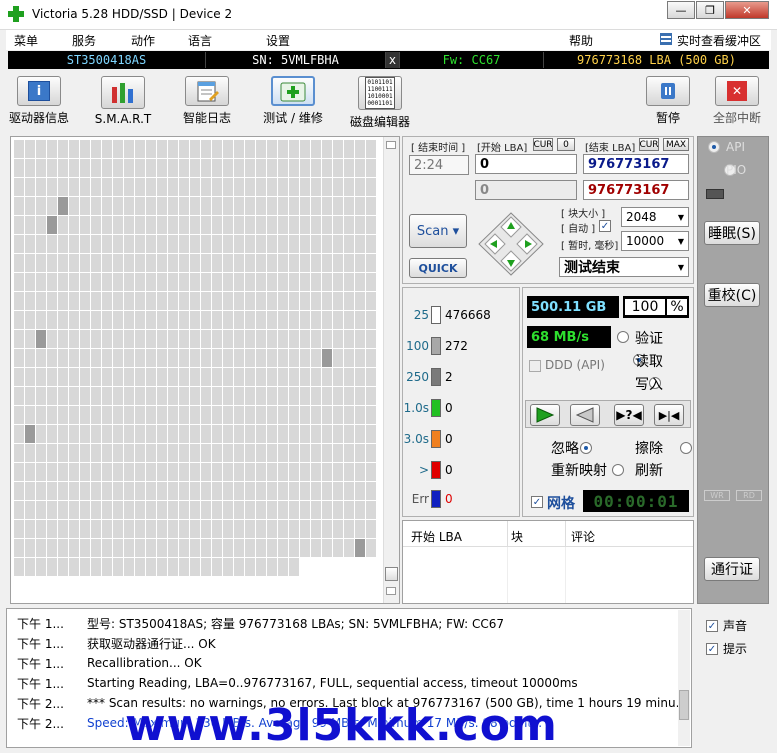 The height and width of the screenshot is (753, 777). Describe the element at coordinates (200, 40) in the screenshot. I see `menu-language: 语言` at that location.